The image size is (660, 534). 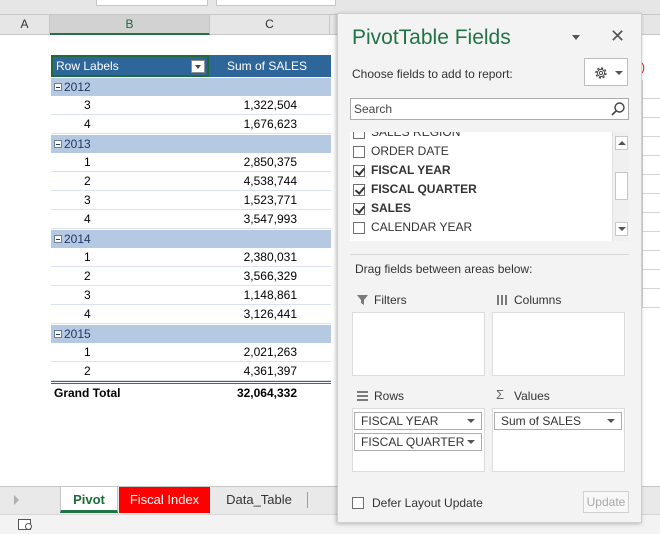 What do you see at coordinates (601, 73) in the screenshot?
I see `gear-icon` at bounding box center [601, 73].